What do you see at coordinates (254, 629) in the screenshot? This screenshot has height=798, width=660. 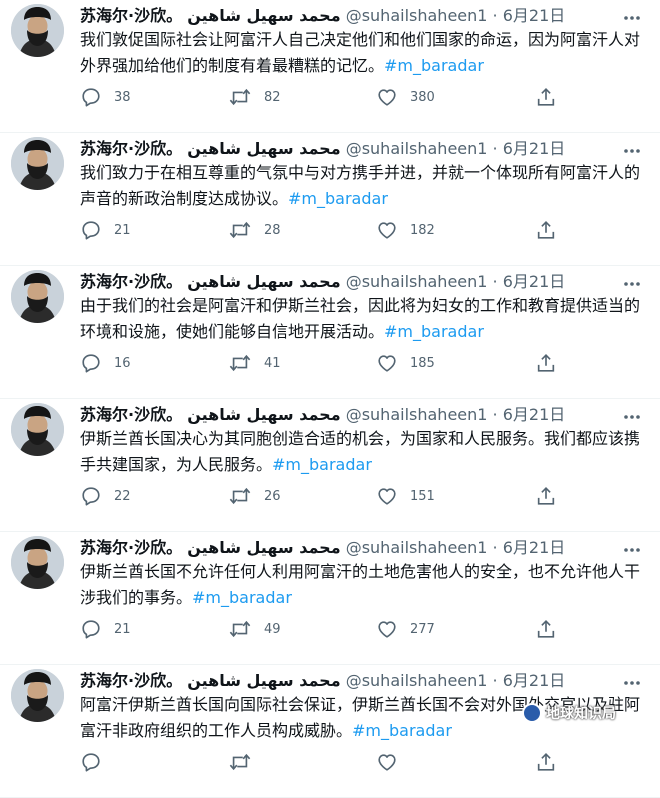 I see `retweet-button: 49` at bounding box center [254, 629].